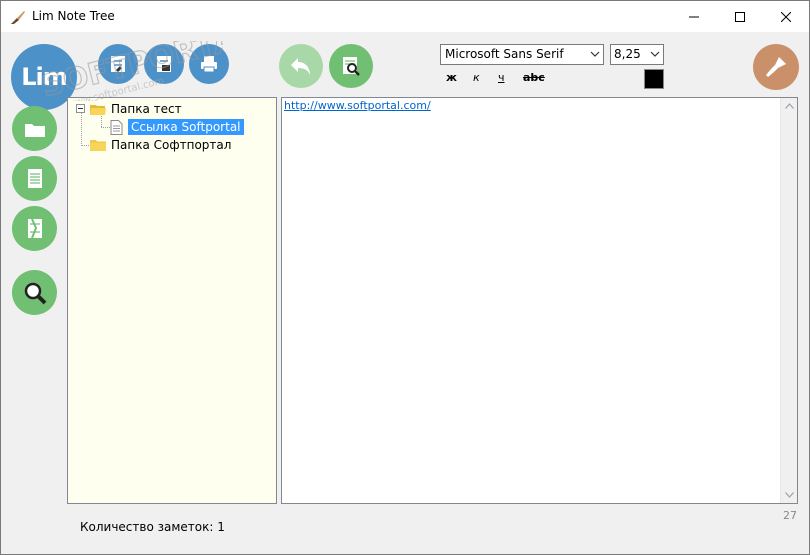 Image resolution: width=810 pixels, height=555 pixels. Describe the element at coordinates (451, 79) in the screenshot. I see `bold-button: ж` at that location.